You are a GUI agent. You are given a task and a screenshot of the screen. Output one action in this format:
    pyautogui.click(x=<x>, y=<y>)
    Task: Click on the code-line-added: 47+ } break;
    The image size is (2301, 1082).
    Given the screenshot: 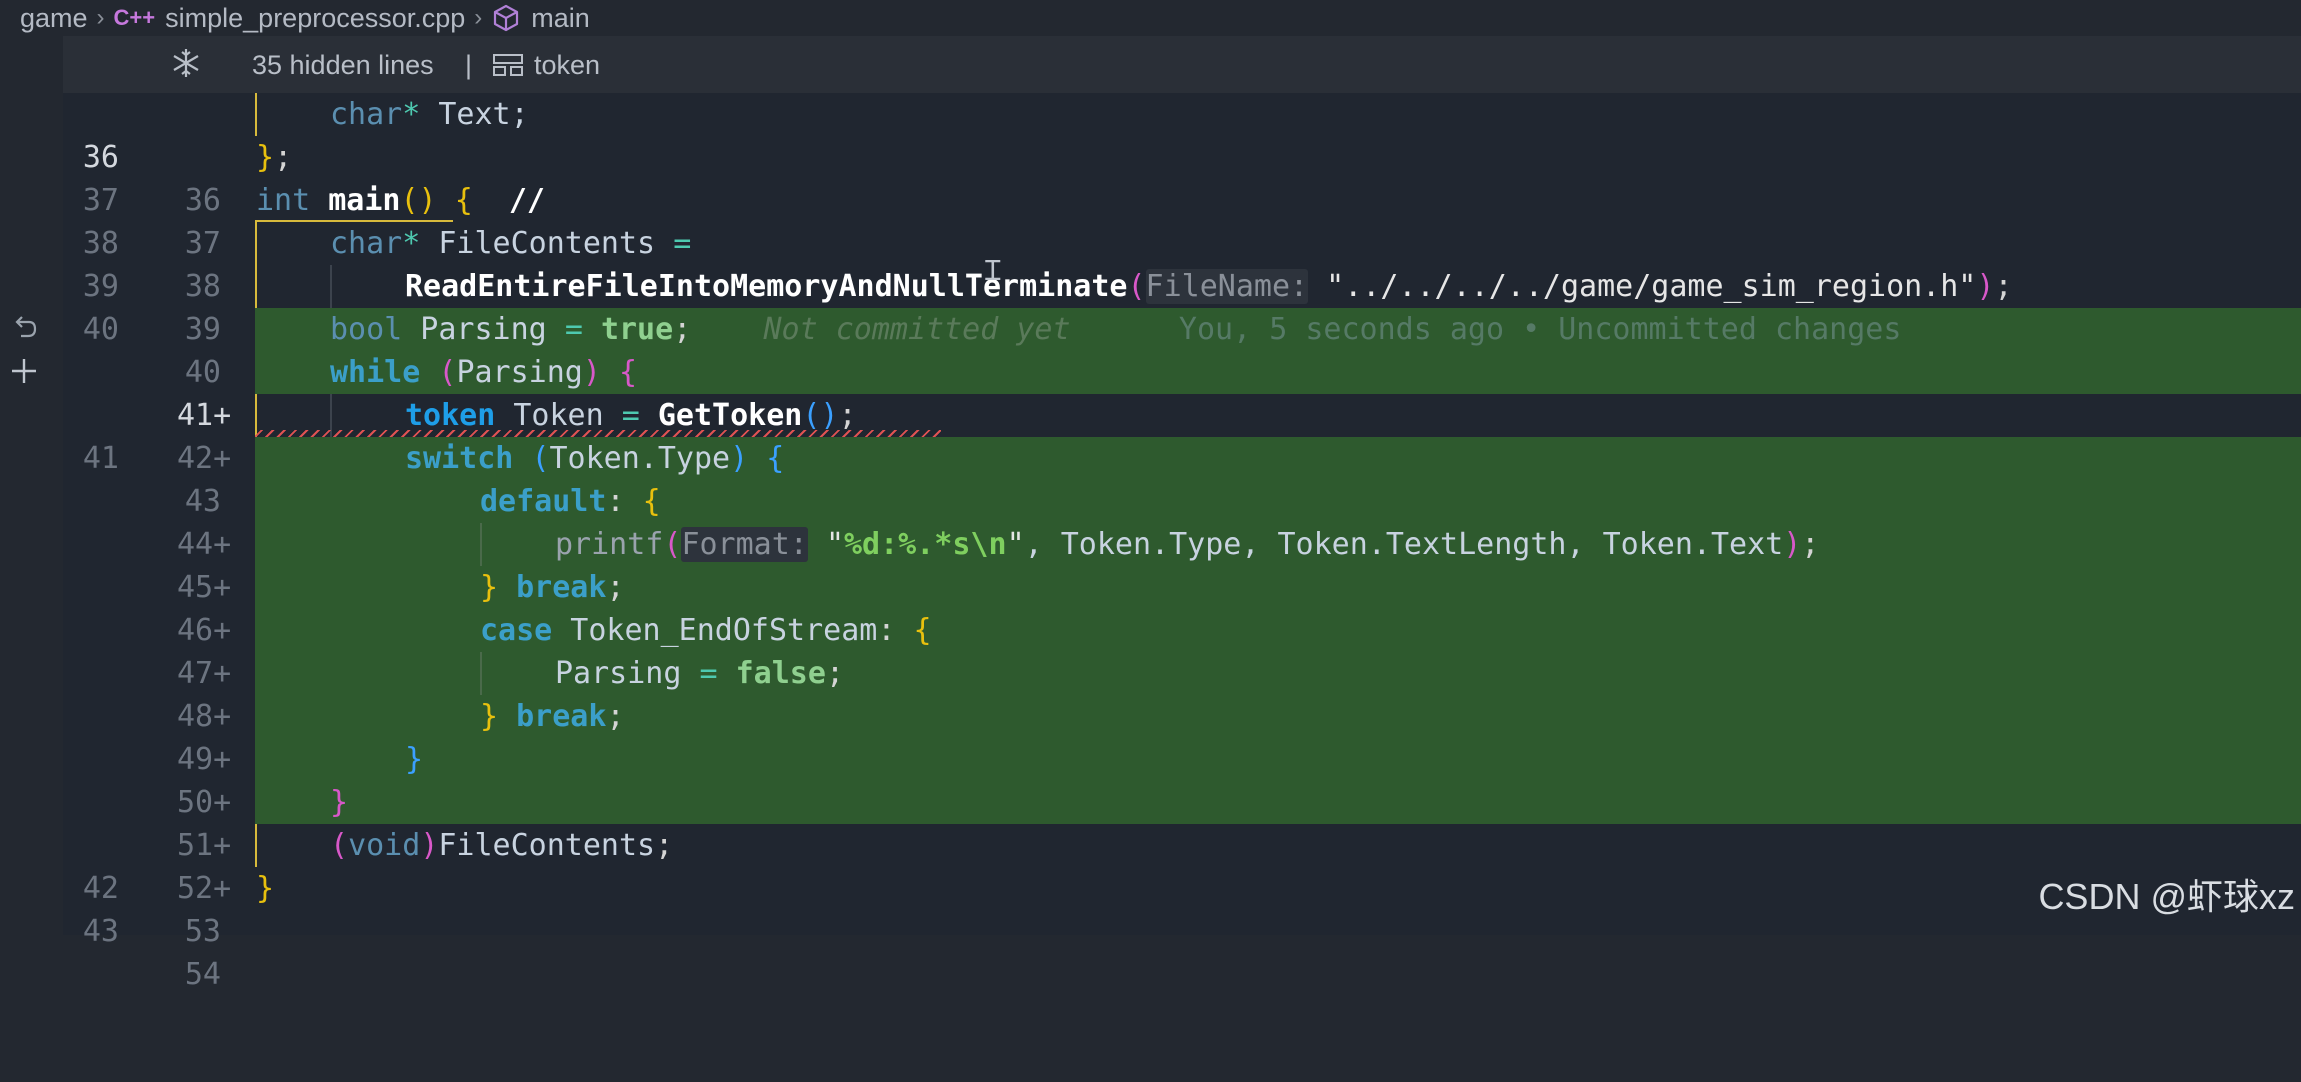 What is the action you would take?
    pyautogui.click(x=1182, y=628)
    